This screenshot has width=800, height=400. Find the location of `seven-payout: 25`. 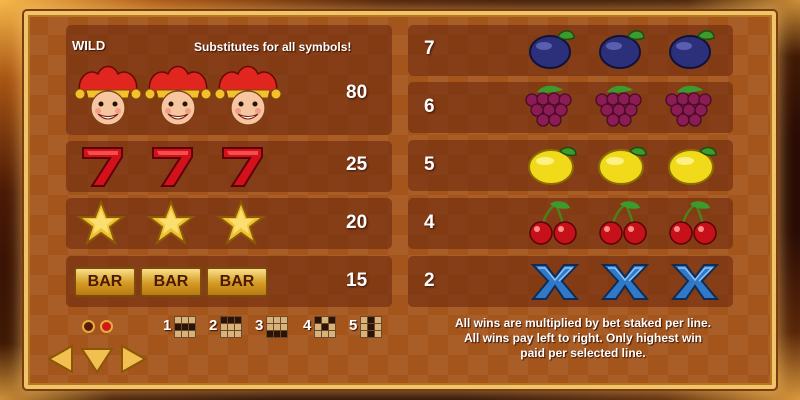

seven-payout: 25 is located at coordinates (357, 164).